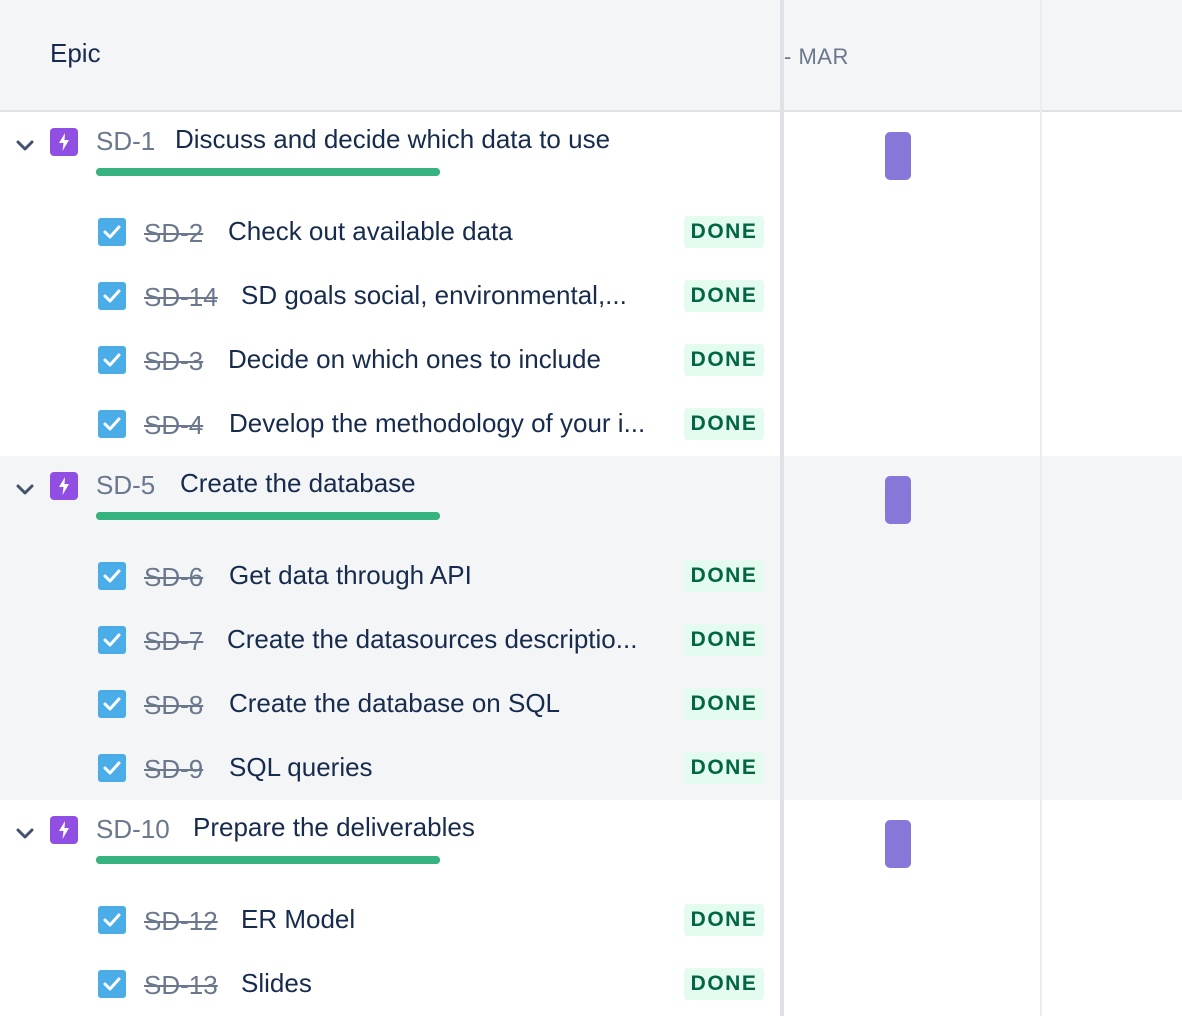 The height and width of the screenshot is (1016, 1182). I want to click on child-issue-row: SD-8 Create the database on SQL DONE, so click(390, 704).